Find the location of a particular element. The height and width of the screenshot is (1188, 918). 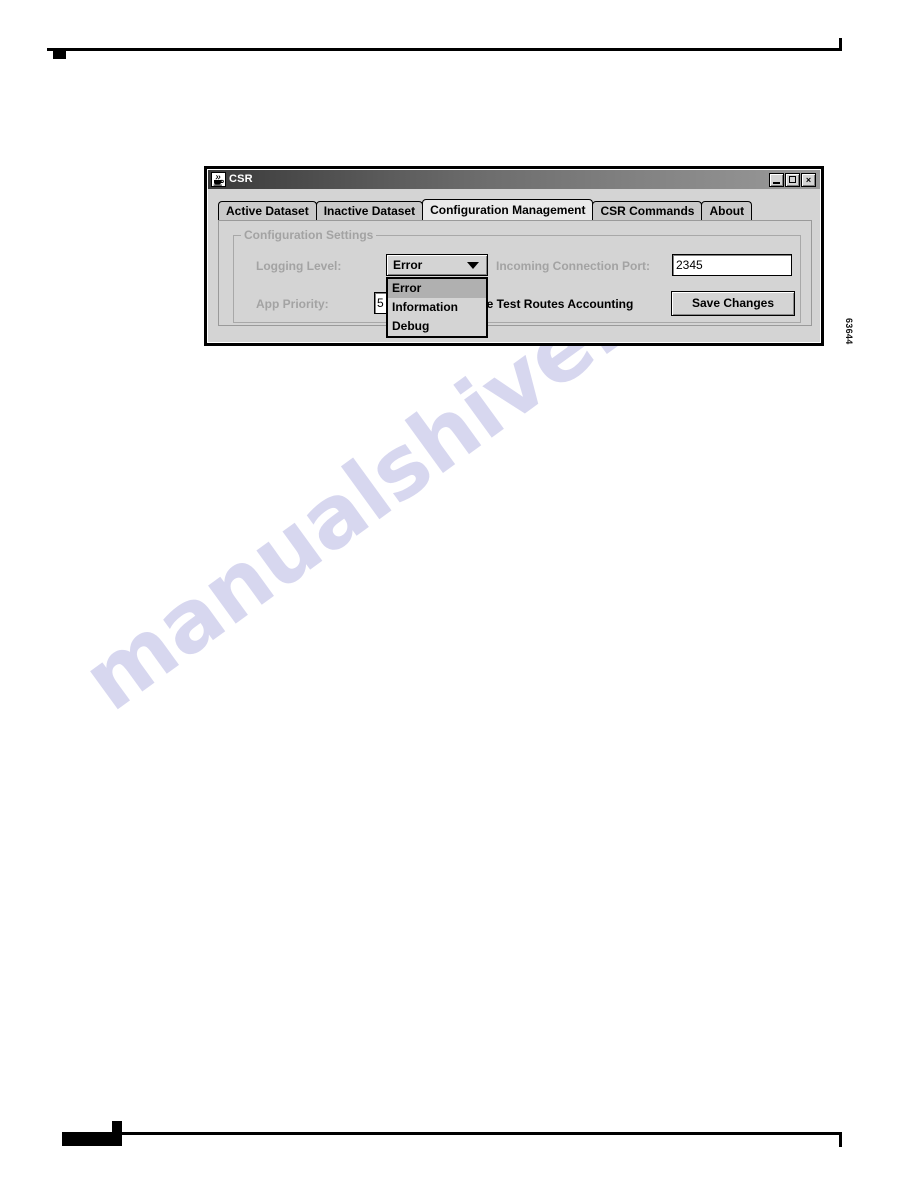

app-priority-label: App Priority: is located at coordinates (292, 304).